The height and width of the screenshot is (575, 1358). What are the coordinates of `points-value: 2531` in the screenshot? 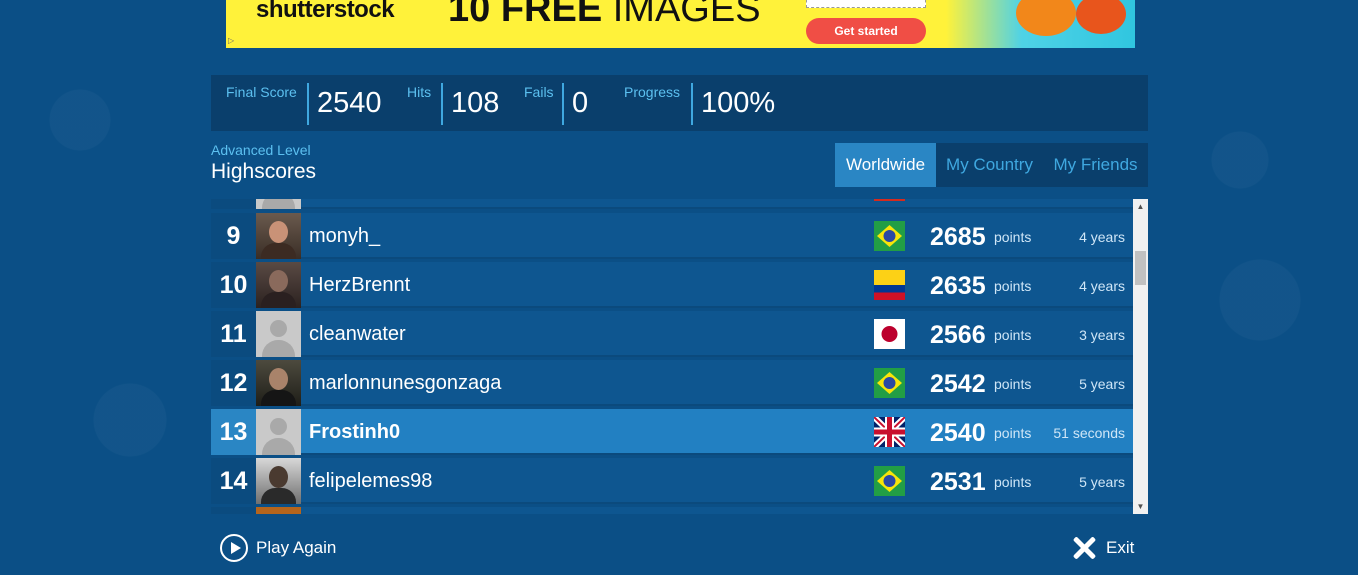 It's located at (958, 482).